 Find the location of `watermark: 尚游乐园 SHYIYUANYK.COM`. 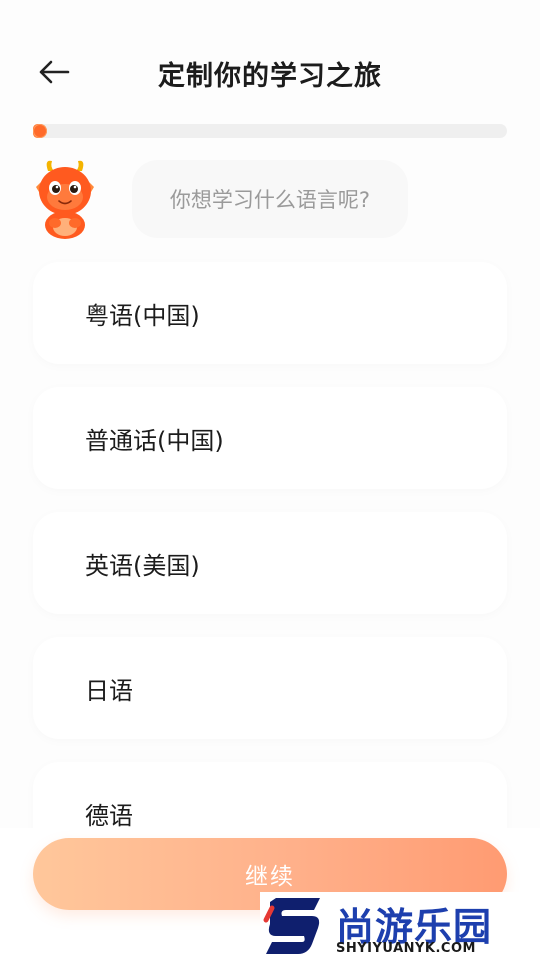

watermark: 尚游乐园 SHYIYUANYK.COM is located at coordinates (400, 926).